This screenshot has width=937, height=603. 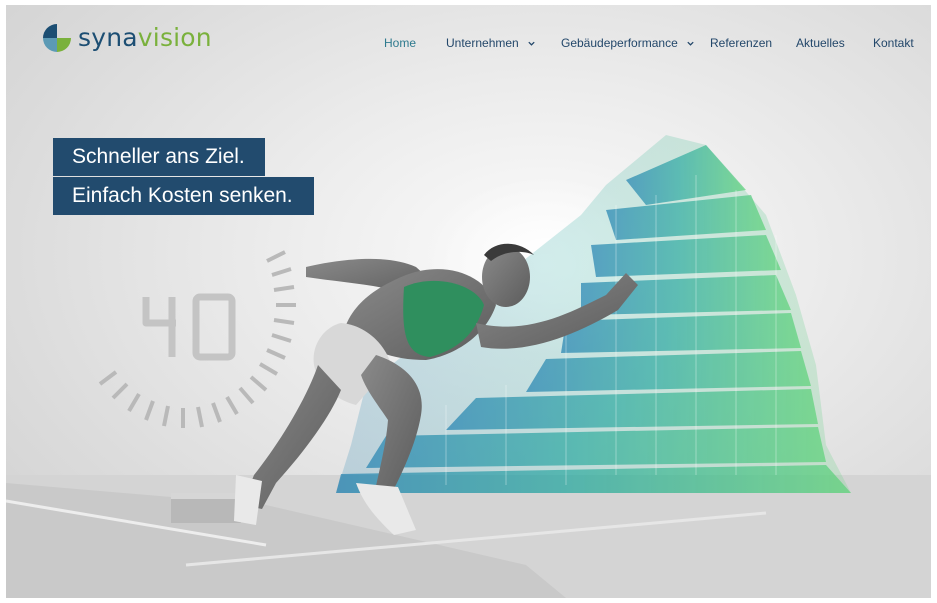 I want to click on nav-item-aktuelles: Aktuelles, so click(x=820, y=43).